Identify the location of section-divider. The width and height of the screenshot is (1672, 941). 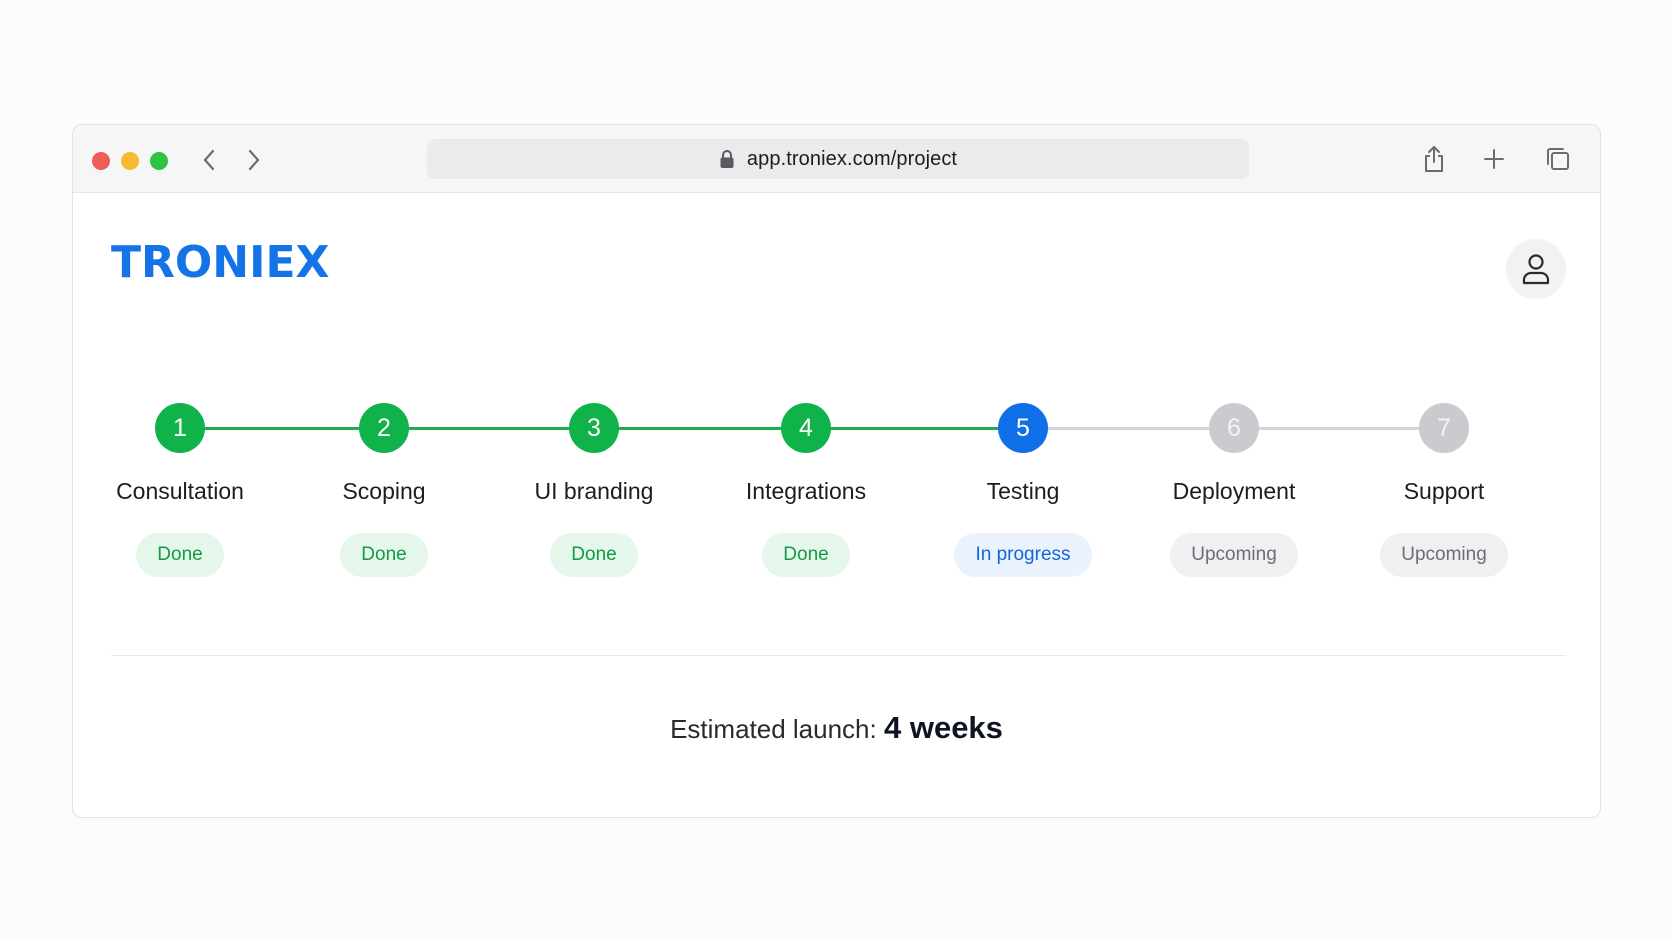
(838, 655).